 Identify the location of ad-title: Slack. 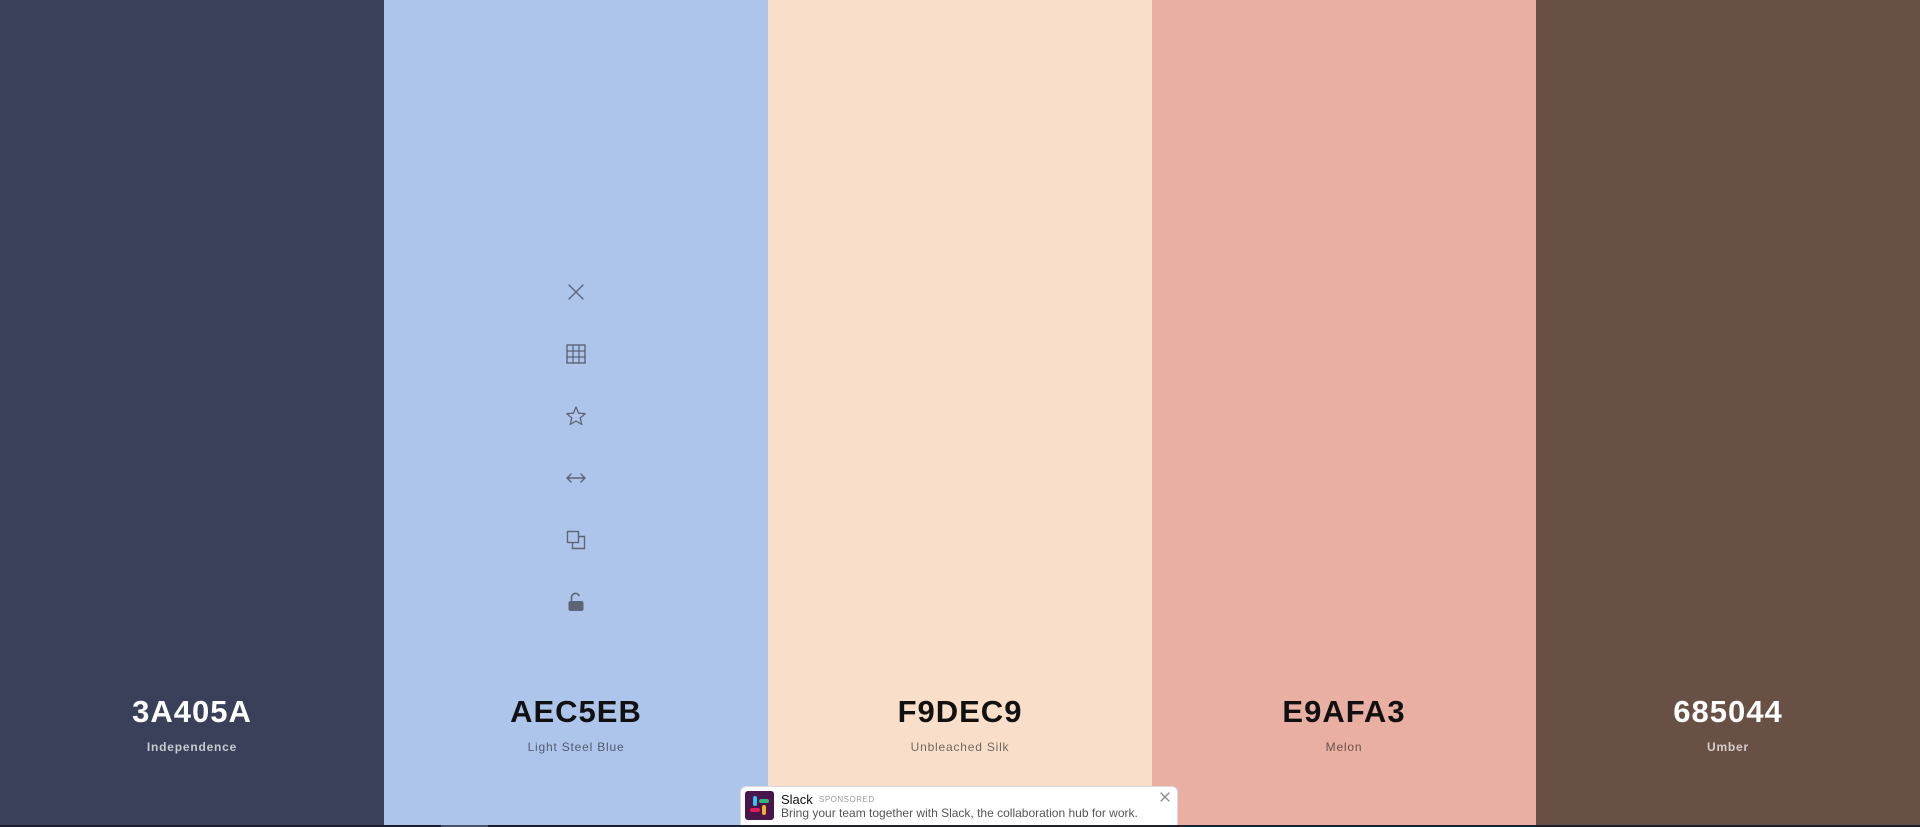
(797, 799).